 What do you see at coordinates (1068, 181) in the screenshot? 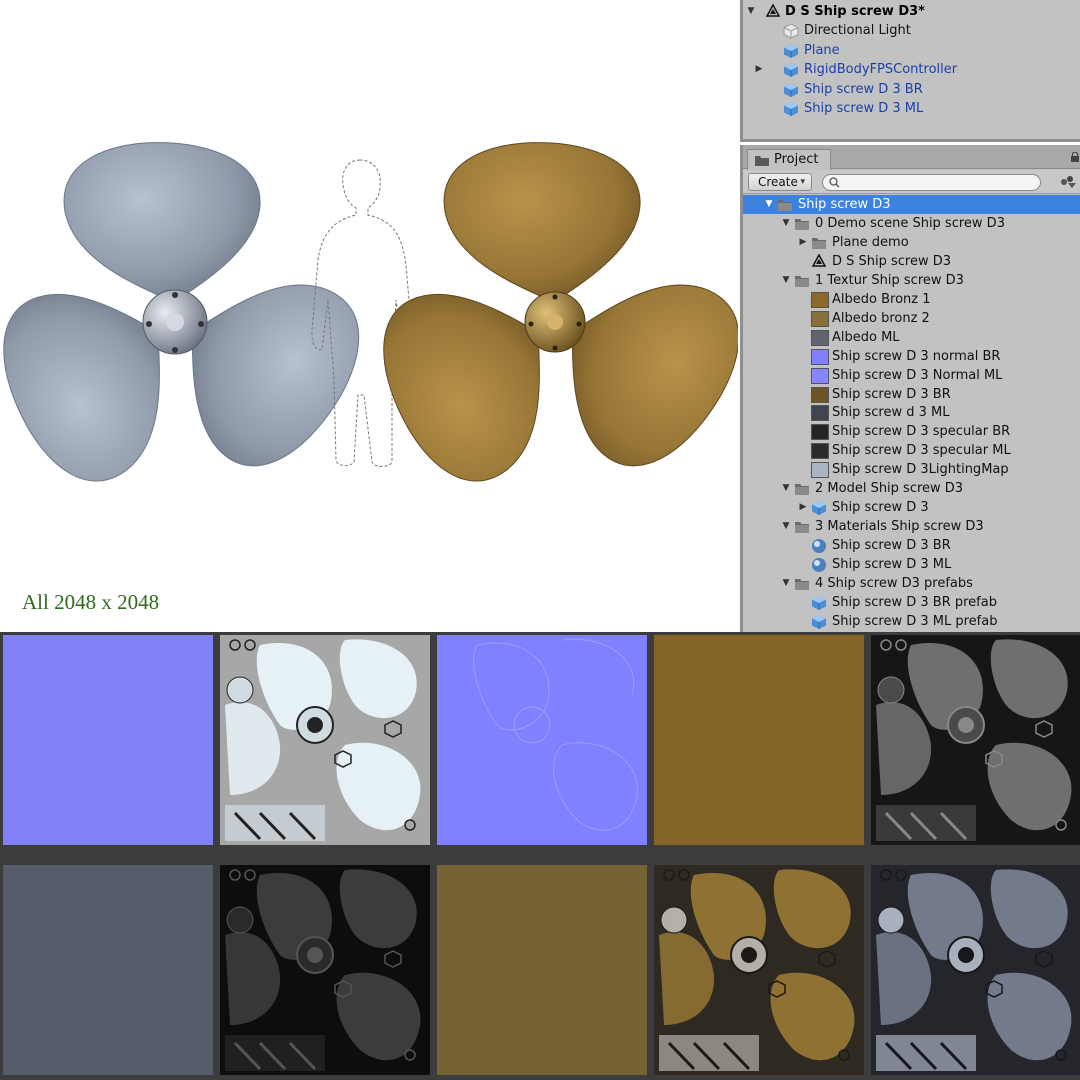
I see `filter-by-type-icon` at bounding box center [1068, 181].